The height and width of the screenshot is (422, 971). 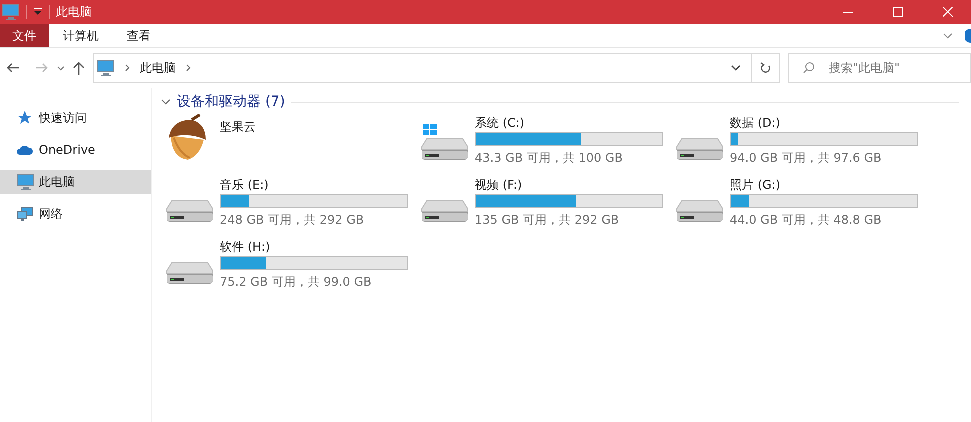 I want to click on network-icon, so click(x=26, y=214).